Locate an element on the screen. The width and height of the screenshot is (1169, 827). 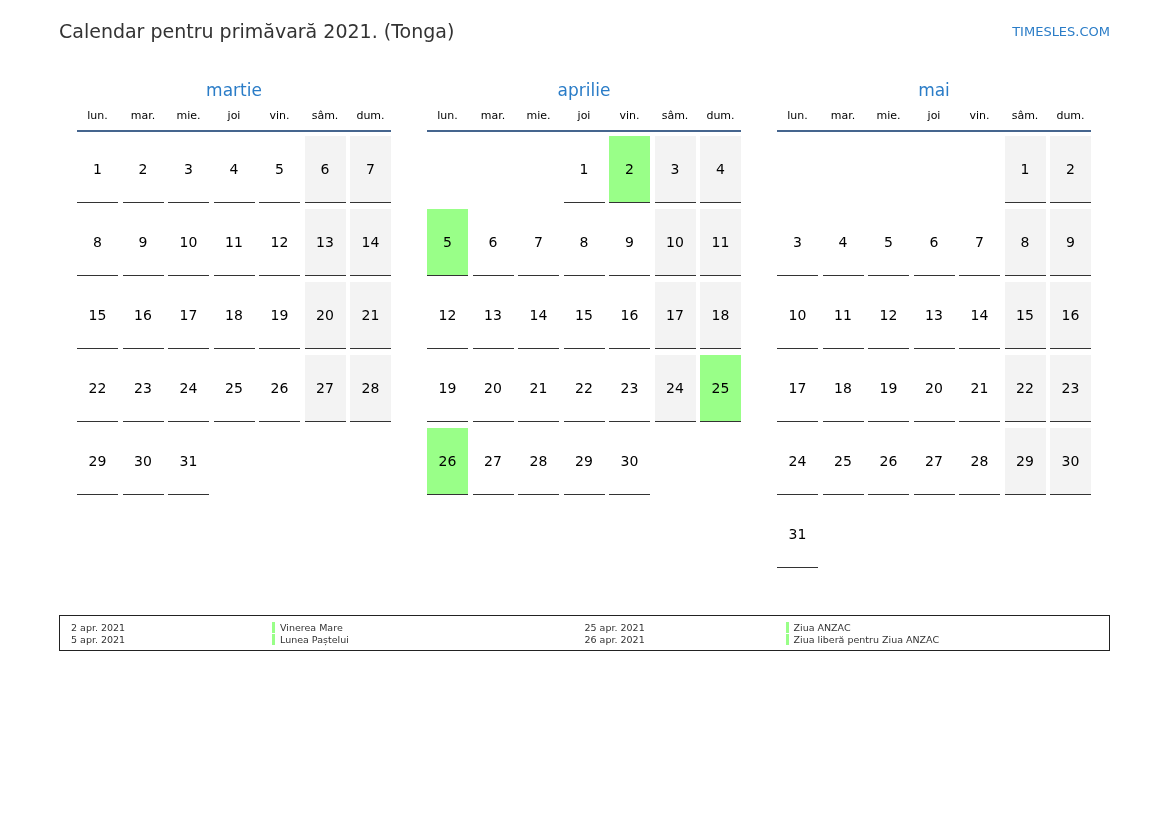
holiday-name: Ziua liberă pentru Ziua ANZAC is located at coordinates (866, 639).